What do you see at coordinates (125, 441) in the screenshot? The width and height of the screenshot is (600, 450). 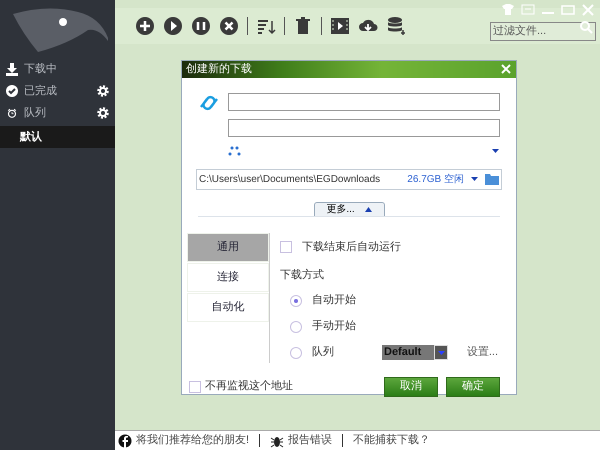 I see `facebook-icon` at bounding box center [125, 441].